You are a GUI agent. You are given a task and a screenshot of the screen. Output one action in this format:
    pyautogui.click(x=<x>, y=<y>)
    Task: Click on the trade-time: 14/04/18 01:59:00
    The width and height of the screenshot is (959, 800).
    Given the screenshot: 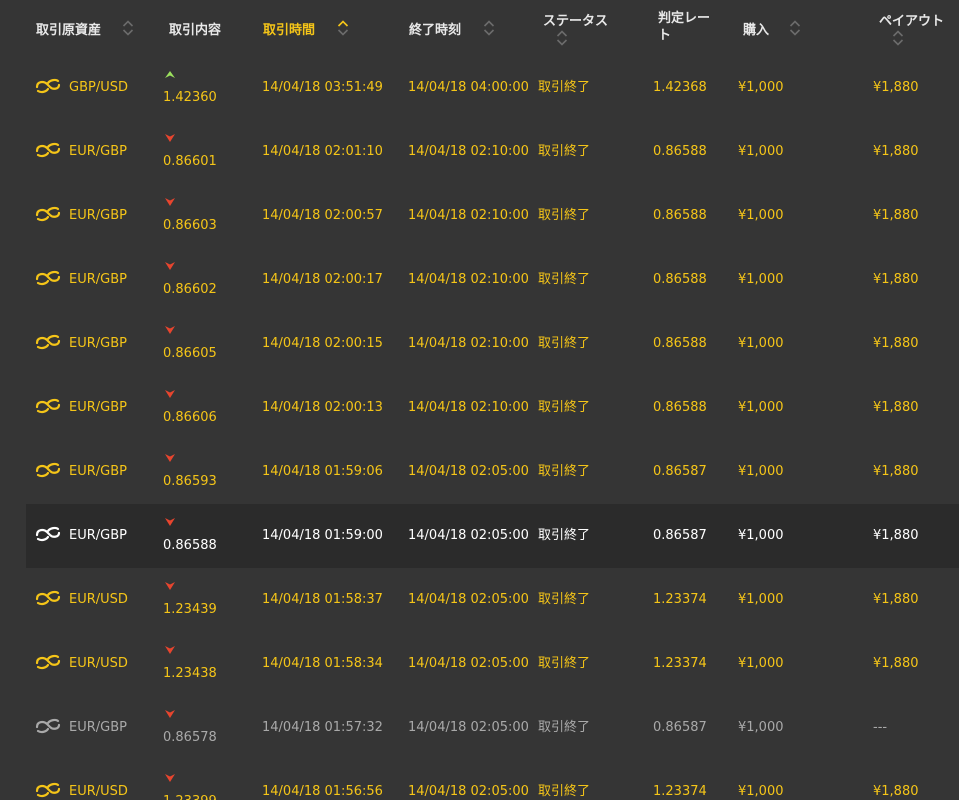 What is the action you would take?
    pyautogui.click(x=322, y=535)
    